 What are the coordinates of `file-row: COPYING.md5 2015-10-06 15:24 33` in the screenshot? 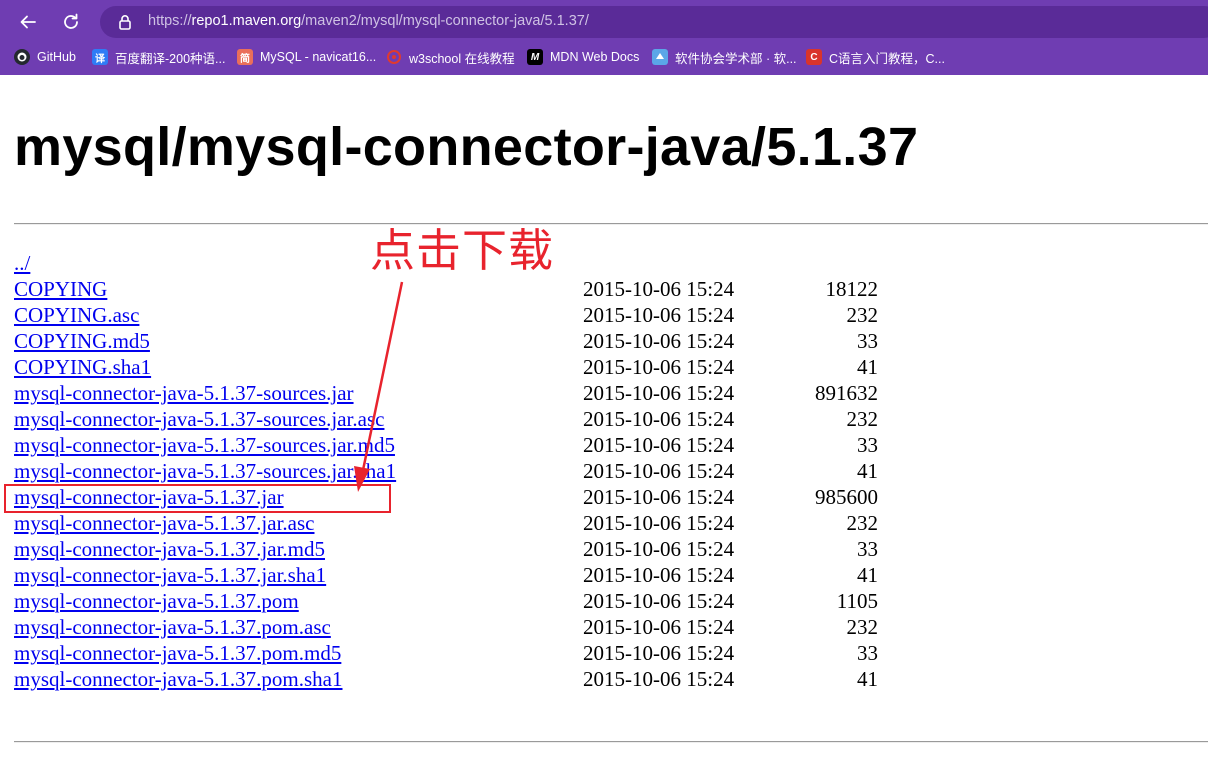 It's located at (464, 341).